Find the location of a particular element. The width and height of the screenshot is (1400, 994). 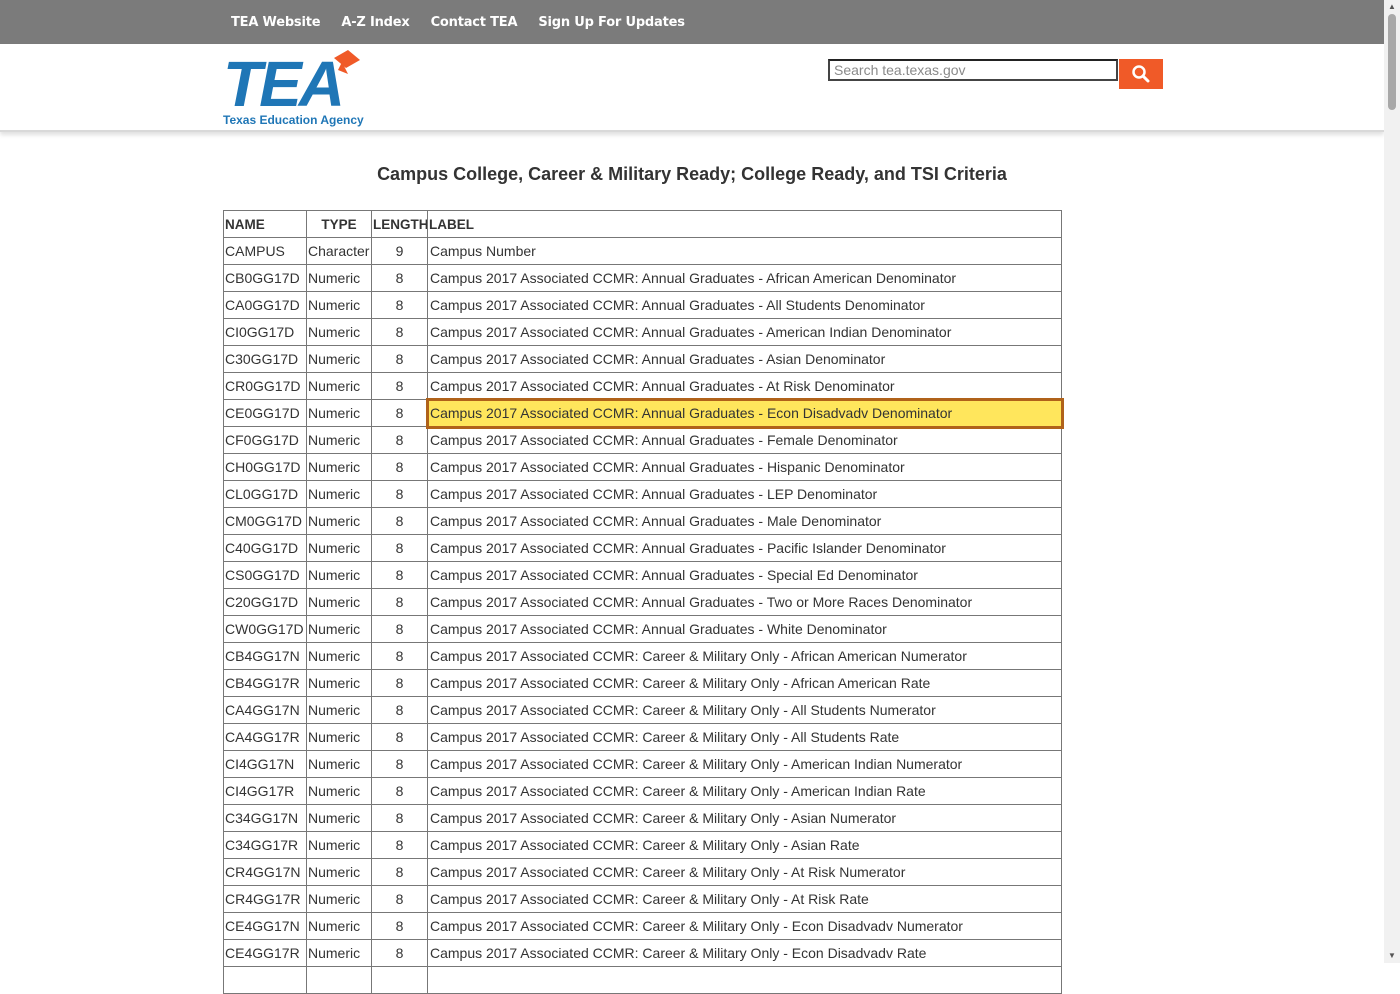

tea-logo-graphic: TEA Texas Education Agency is located at coordinates (293, 87).